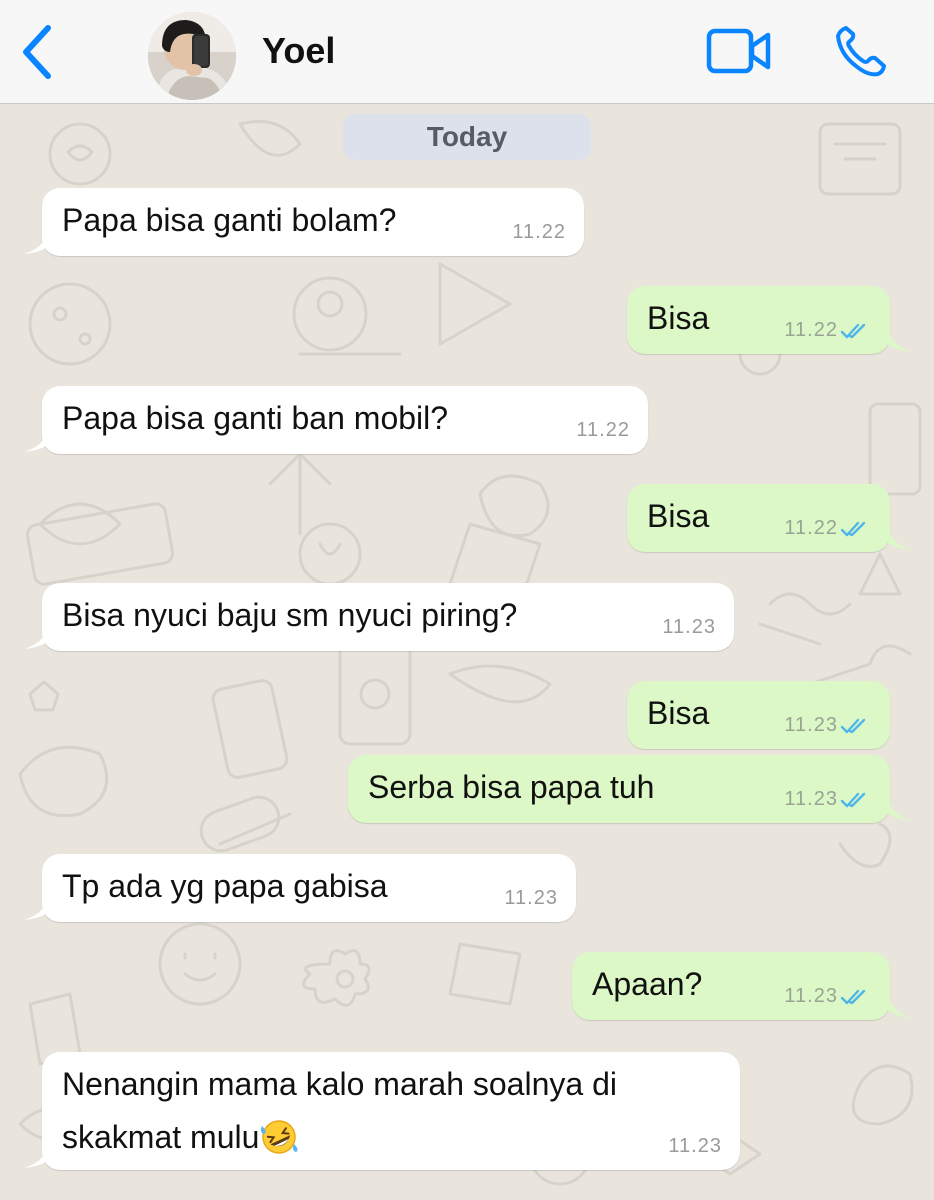 The width and height of the screenshot is (934, 1200). Describe the element at coordinates (229, 220) in the screenshot. I see `message-text: Papa bisa ganti bolam?` at that location.